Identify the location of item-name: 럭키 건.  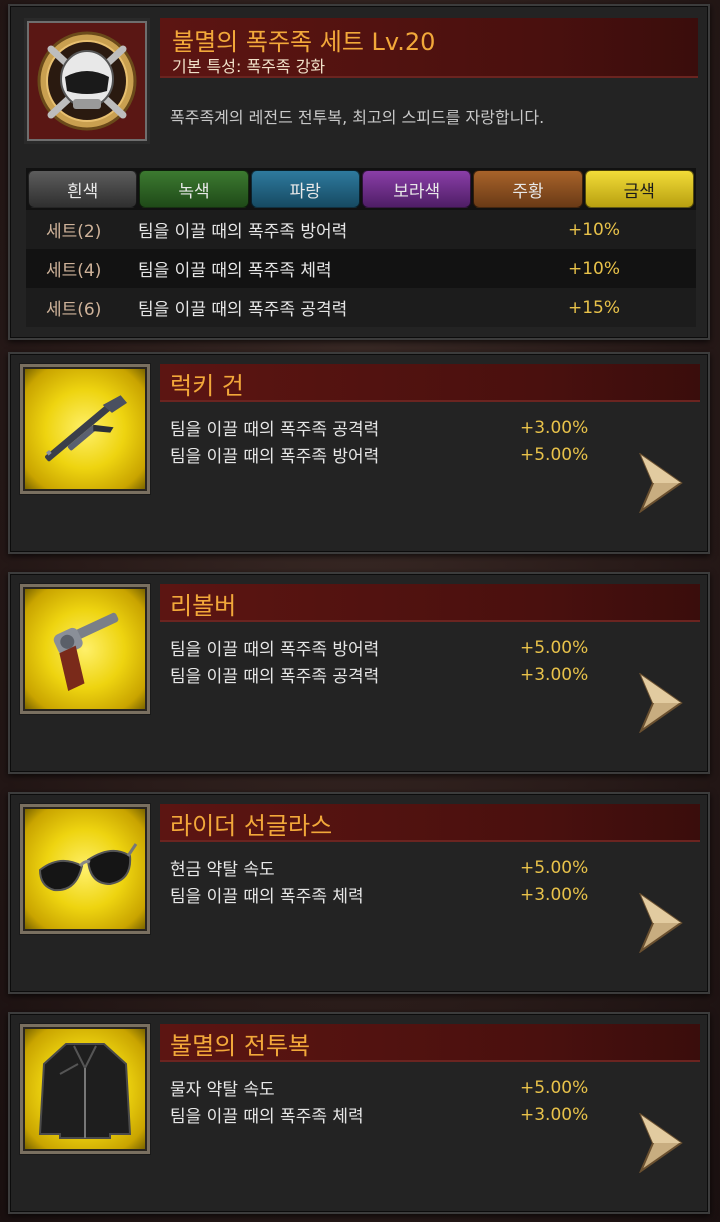
(207, 386).